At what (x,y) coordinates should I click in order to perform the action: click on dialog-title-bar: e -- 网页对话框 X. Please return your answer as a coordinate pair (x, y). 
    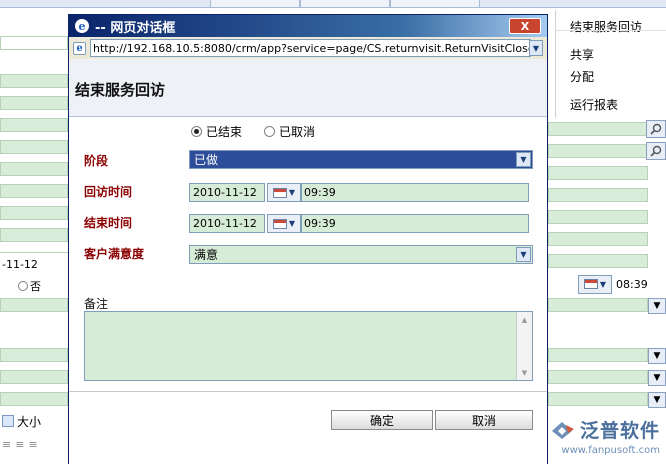
    Looking at the image, I should click on (308, 26).